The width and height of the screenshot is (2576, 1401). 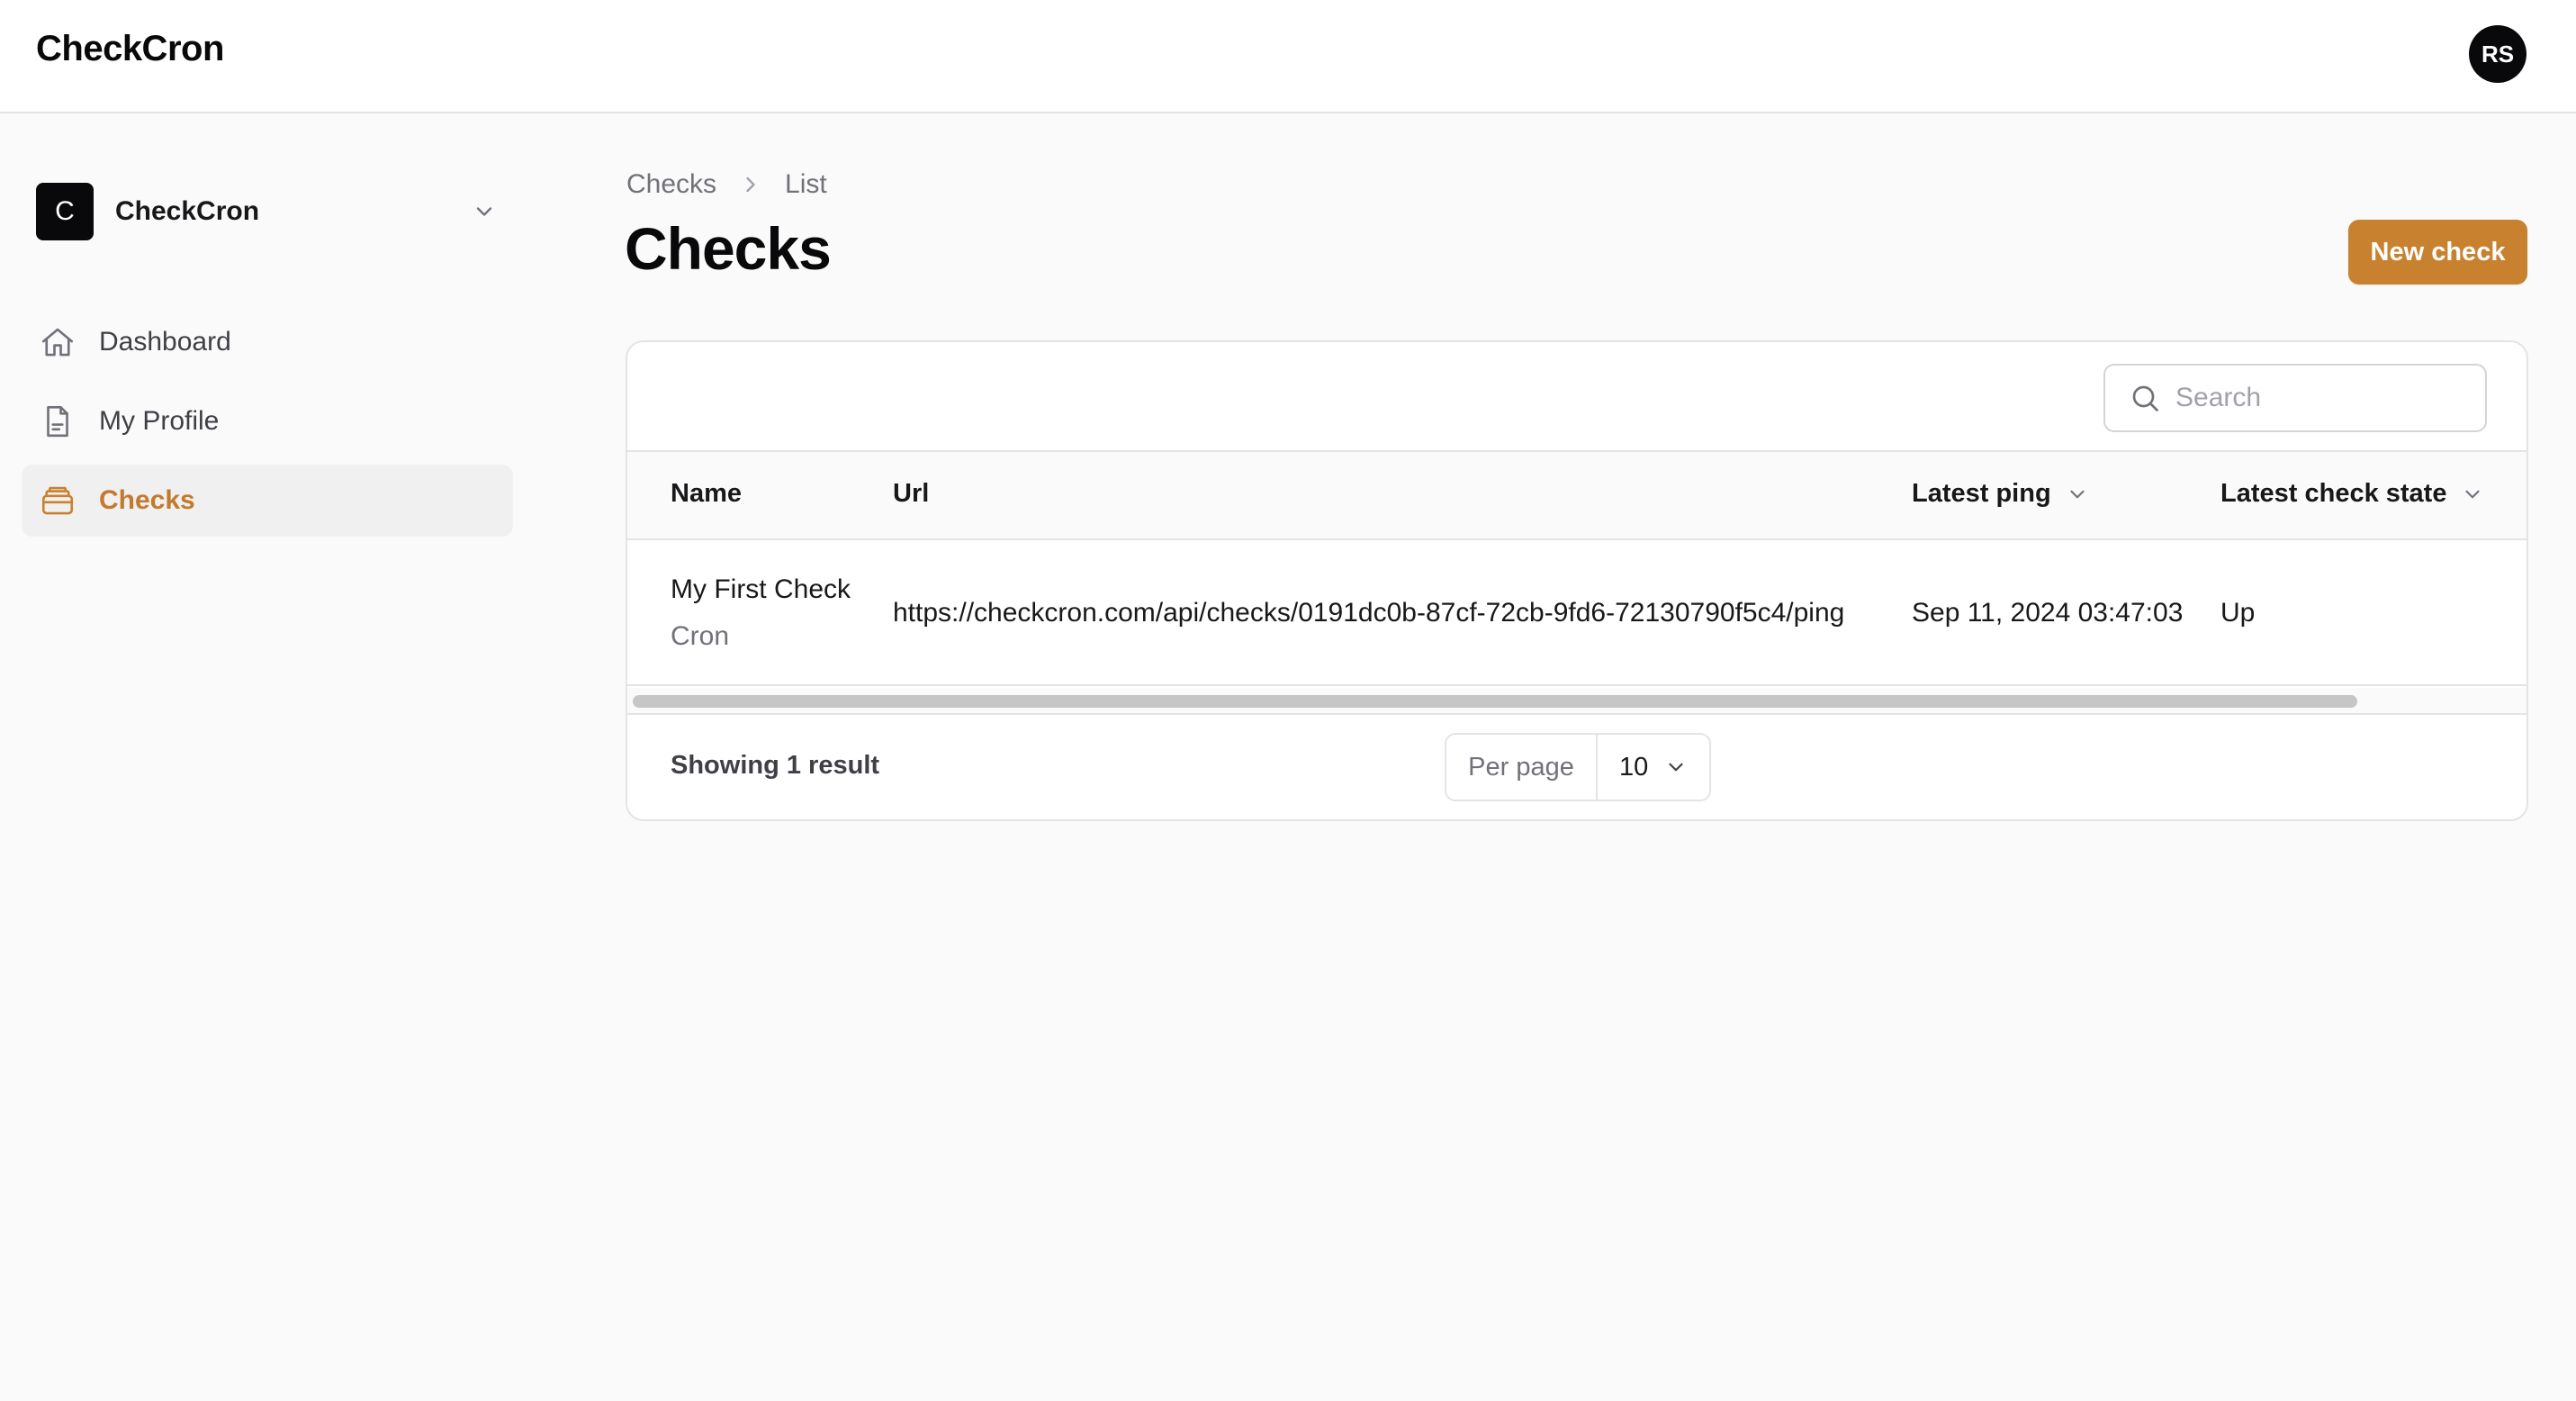 What do you see at coordinates (266, 211) in the screenshot?
I see `tenant-switcher: C CheckCron` at bounding box center [266, 211].